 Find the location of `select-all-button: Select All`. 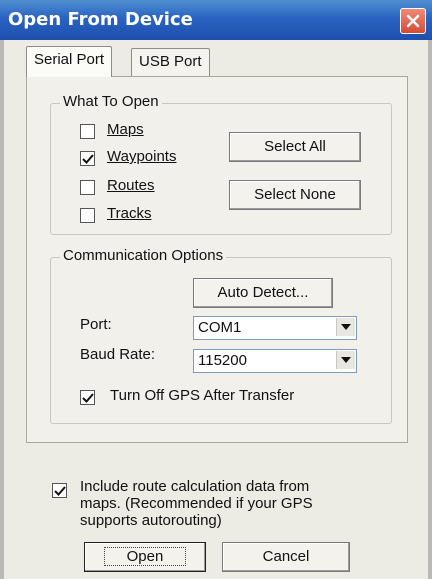

select-all-button: Select All is located at coordinates (295, 147).